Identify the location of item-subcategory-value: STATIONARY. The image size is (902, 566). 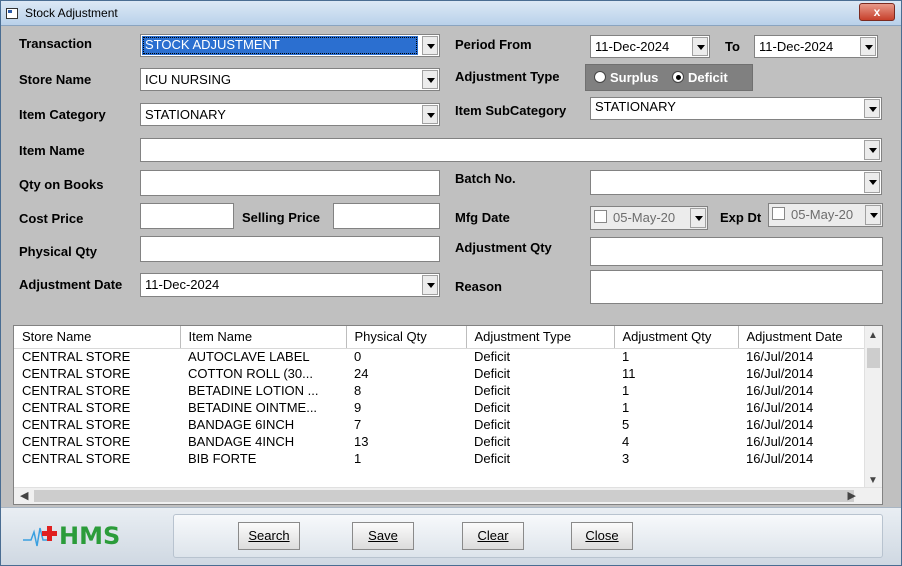
(635, 106).